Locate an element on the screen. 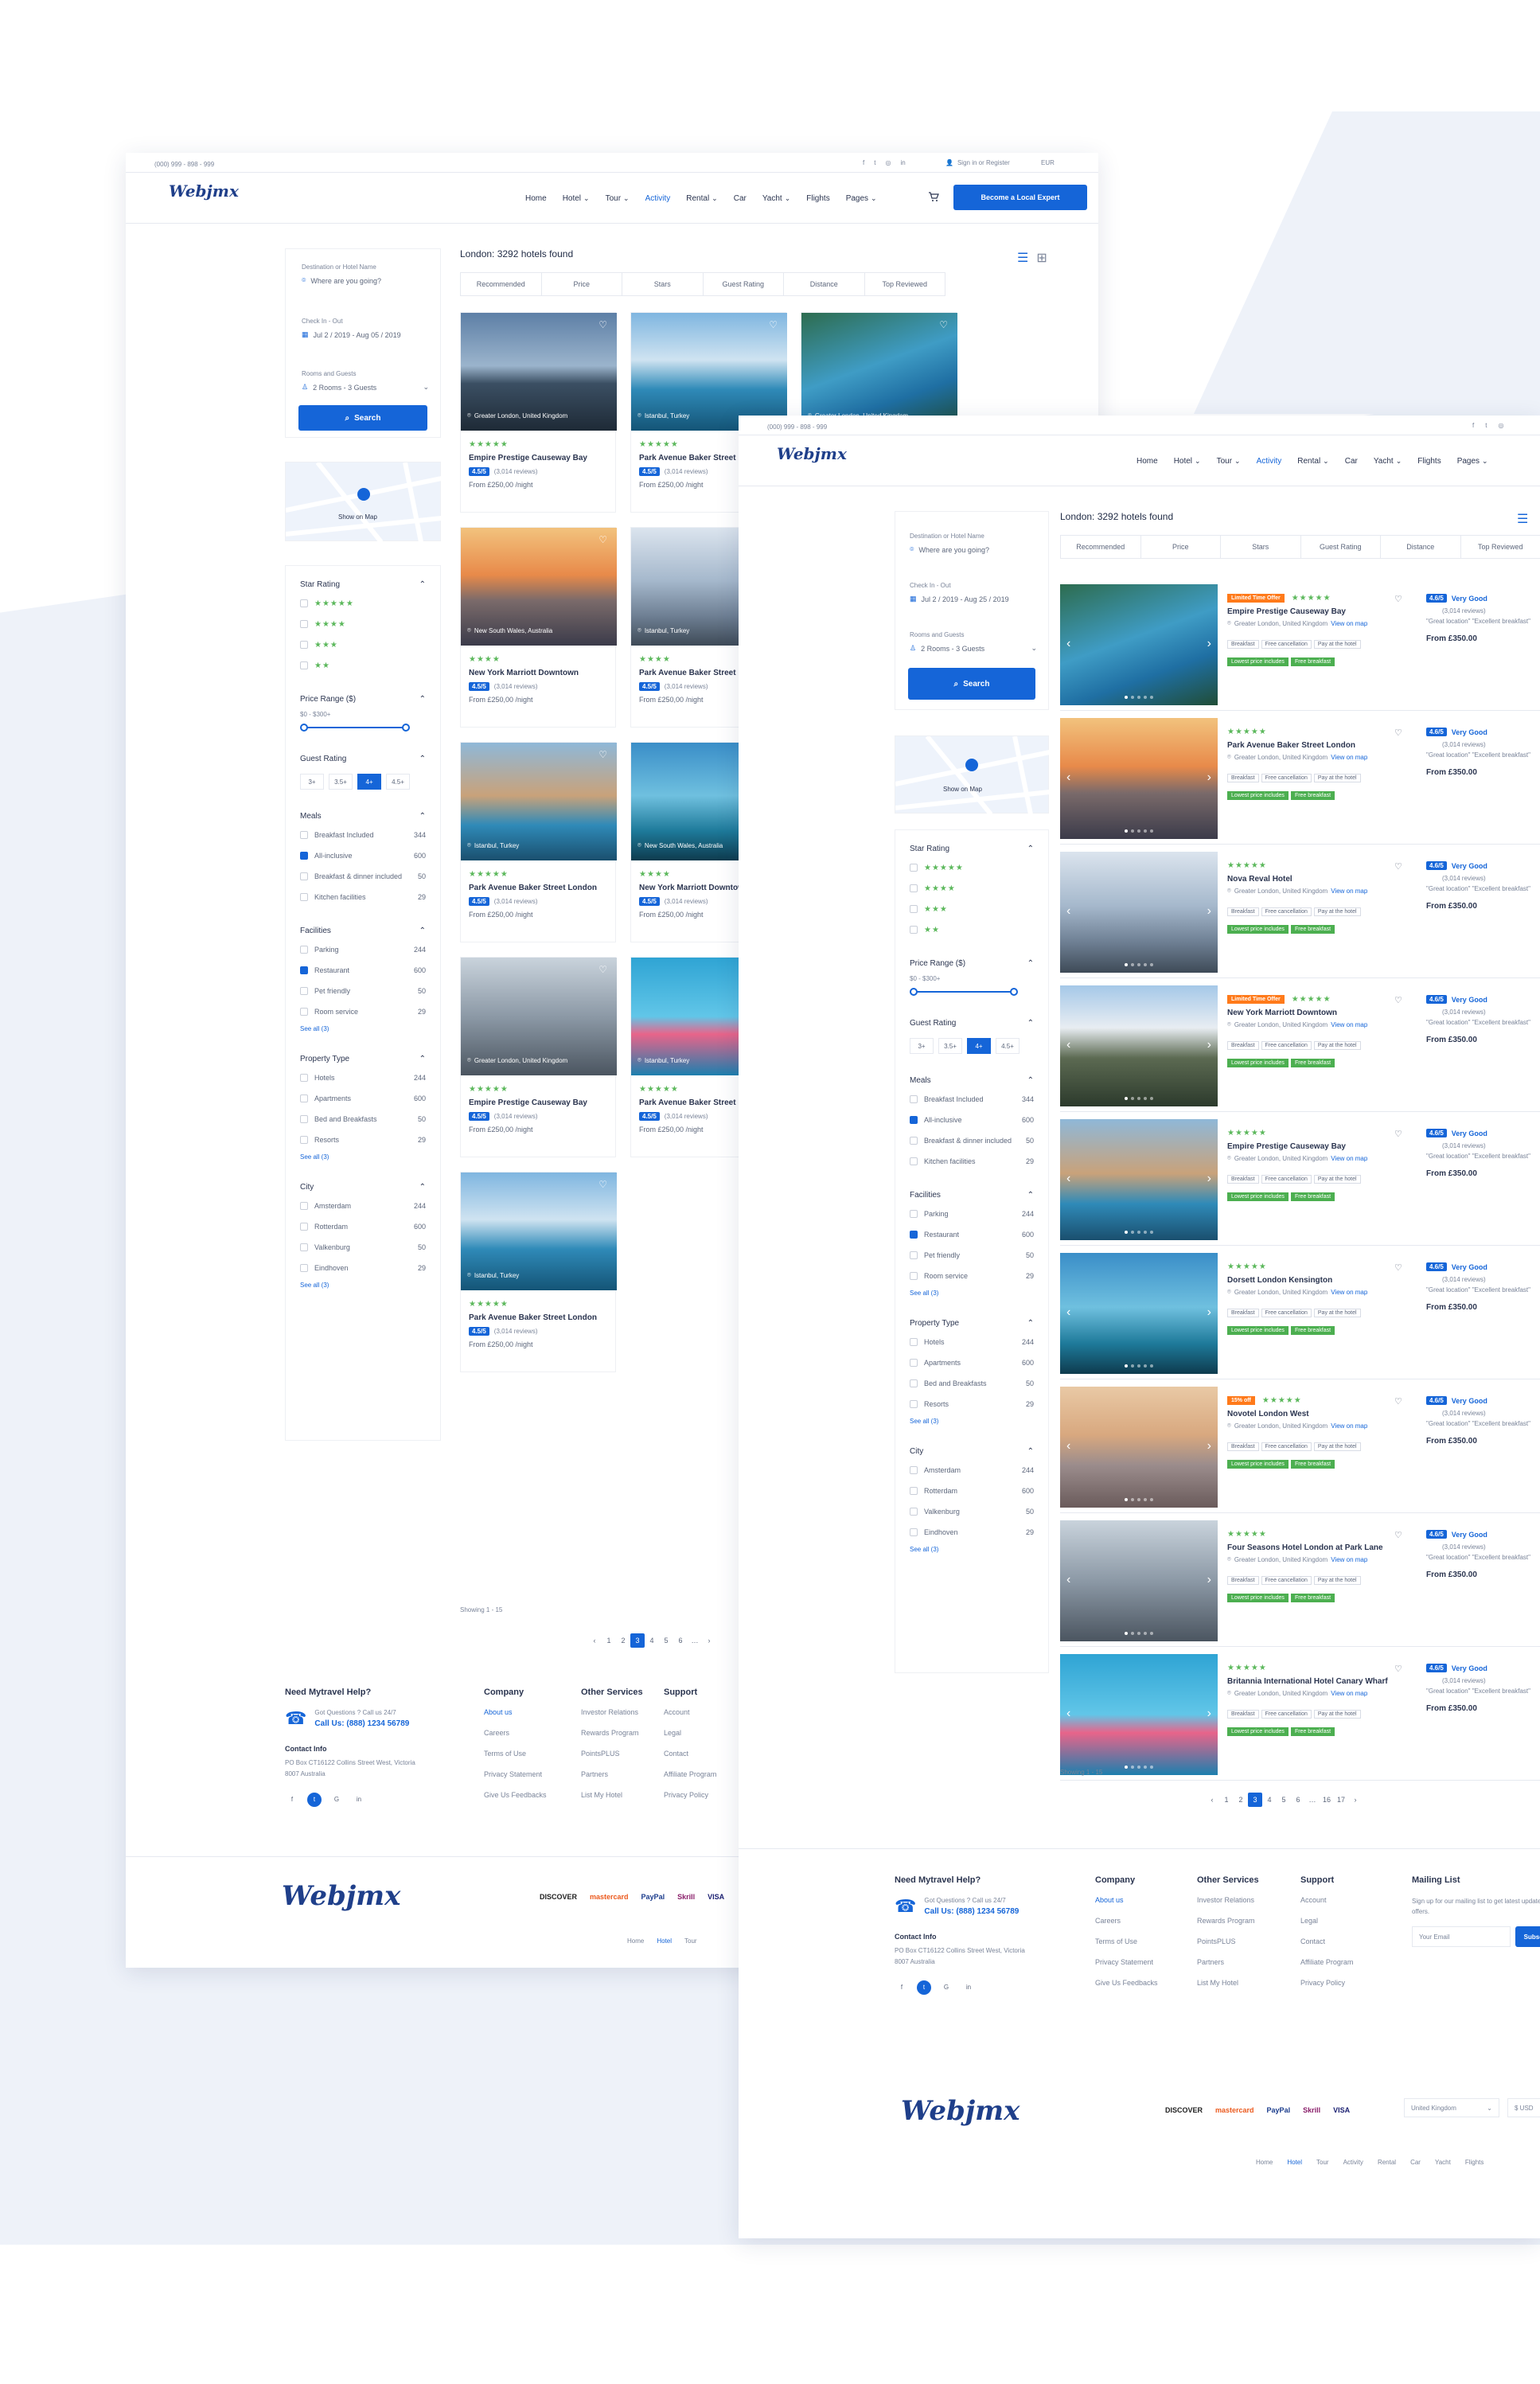 The height and width of the screenshot is (2384, 1540). page-link: 16 is located at coordinates (1327, 1800).